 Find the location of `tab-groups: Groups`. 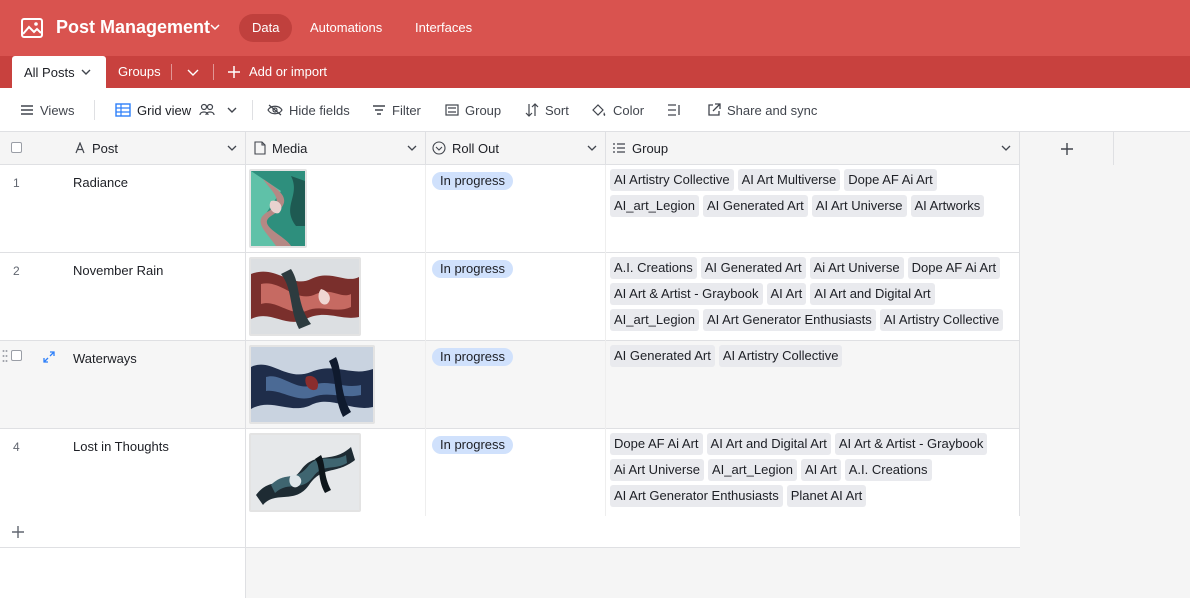

tab-groups: Groups is located at coordinates (139, 72).